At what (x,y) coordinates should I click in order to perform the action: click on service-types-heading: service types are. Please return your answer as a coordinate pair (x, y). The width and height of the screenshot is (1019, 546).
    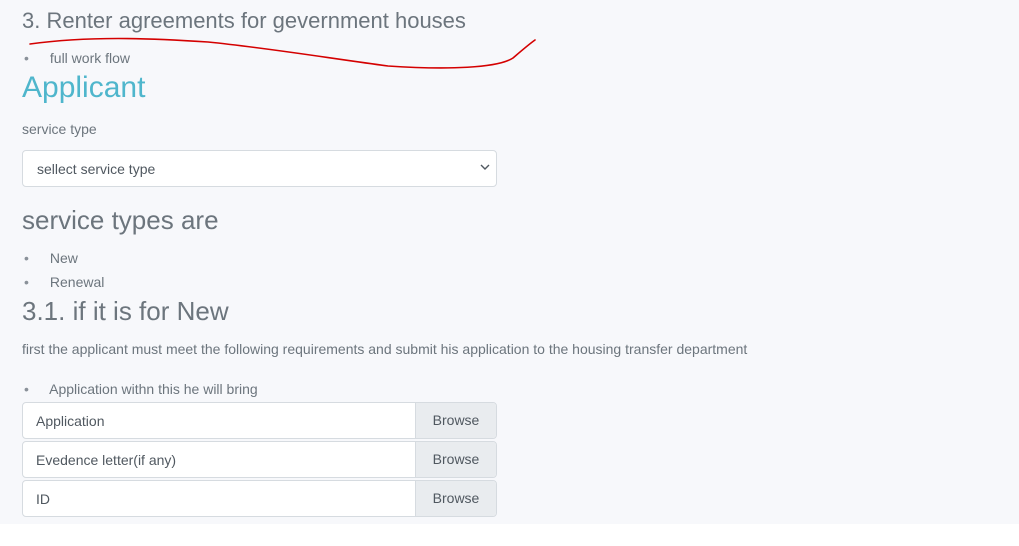
    Looking at the image, I should click on (120, 220).